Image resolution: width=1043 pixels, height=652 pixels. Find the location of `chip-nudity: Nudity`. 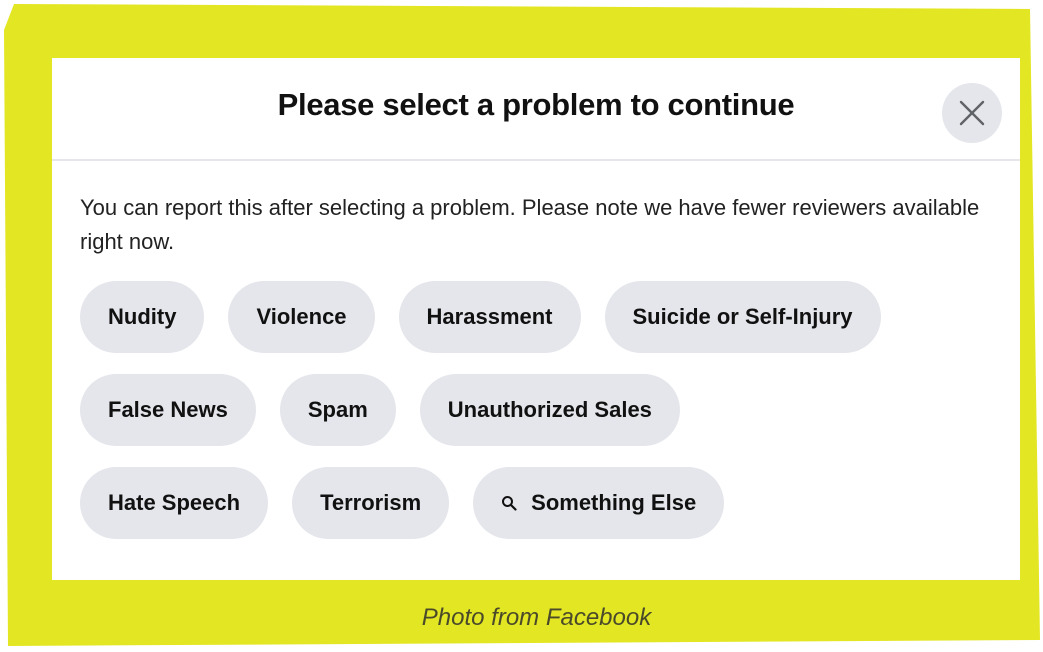

chip-nudity: Nudity is located at coordinates (142, 317).